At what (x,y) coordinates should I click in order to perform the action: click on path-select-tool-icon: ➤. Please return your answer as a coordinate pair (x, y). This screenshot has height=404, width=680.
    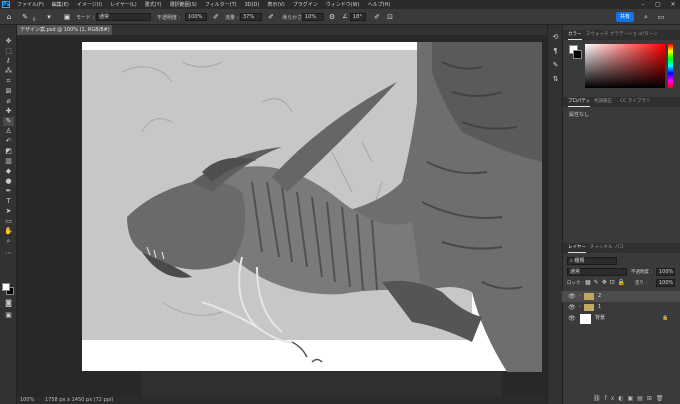
    Looking at the image, I should click on (8, 211).